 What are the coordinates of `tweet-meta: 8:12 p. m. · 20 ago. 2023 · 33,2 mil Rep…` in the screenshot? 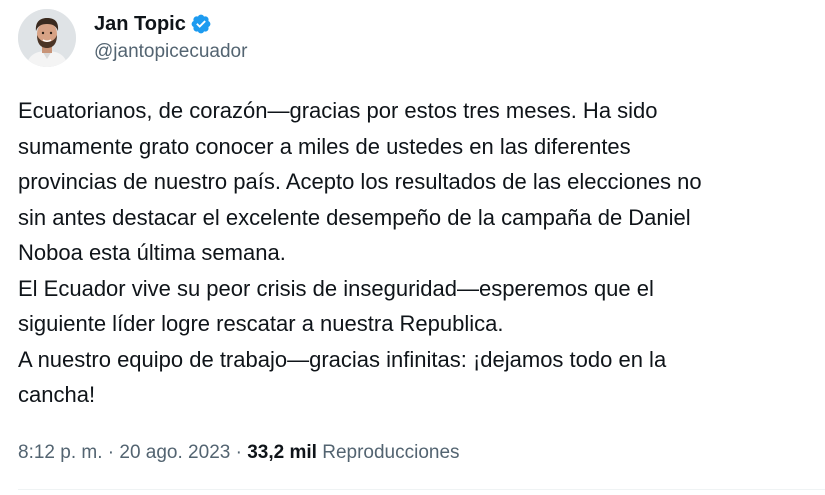 It's located at (239, 453).